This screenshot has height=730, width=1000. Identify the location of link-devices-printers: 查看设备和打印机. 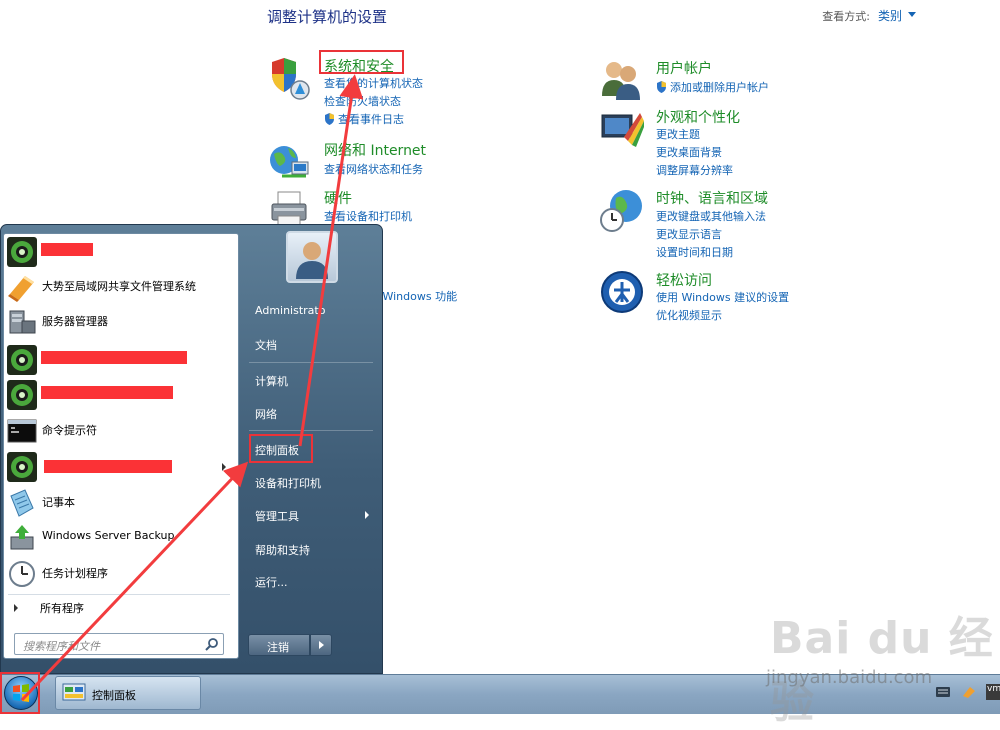
(368, 216).